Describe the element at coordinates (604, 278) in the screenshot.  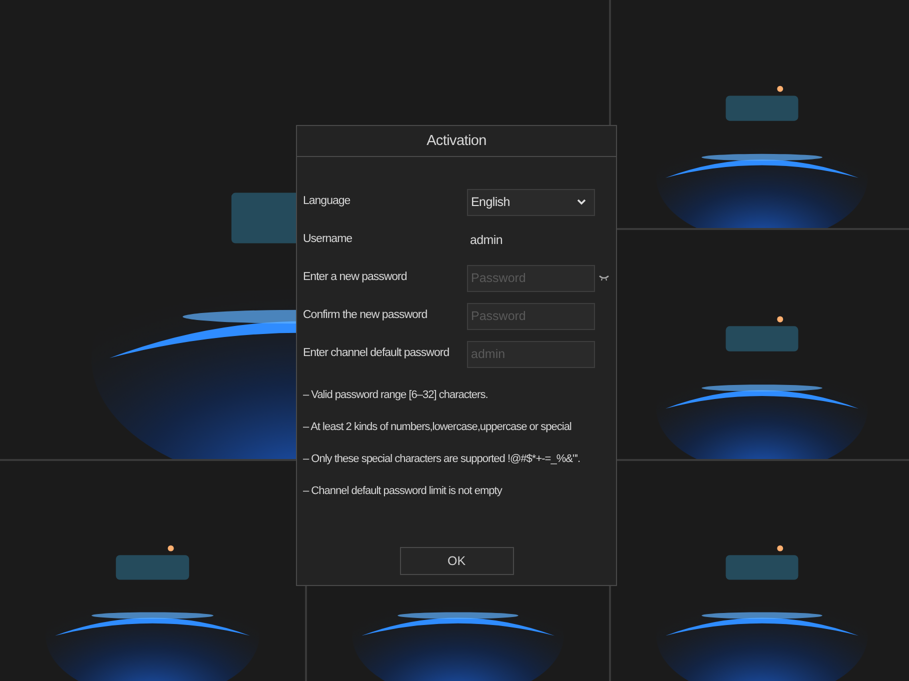
I see `closed-eye-icon` at that location.